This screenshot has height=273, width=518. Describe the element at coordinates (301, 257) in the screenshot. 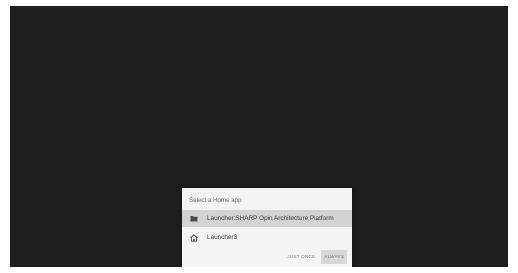

I see `just-once-button: JUST ONCE` at that location.